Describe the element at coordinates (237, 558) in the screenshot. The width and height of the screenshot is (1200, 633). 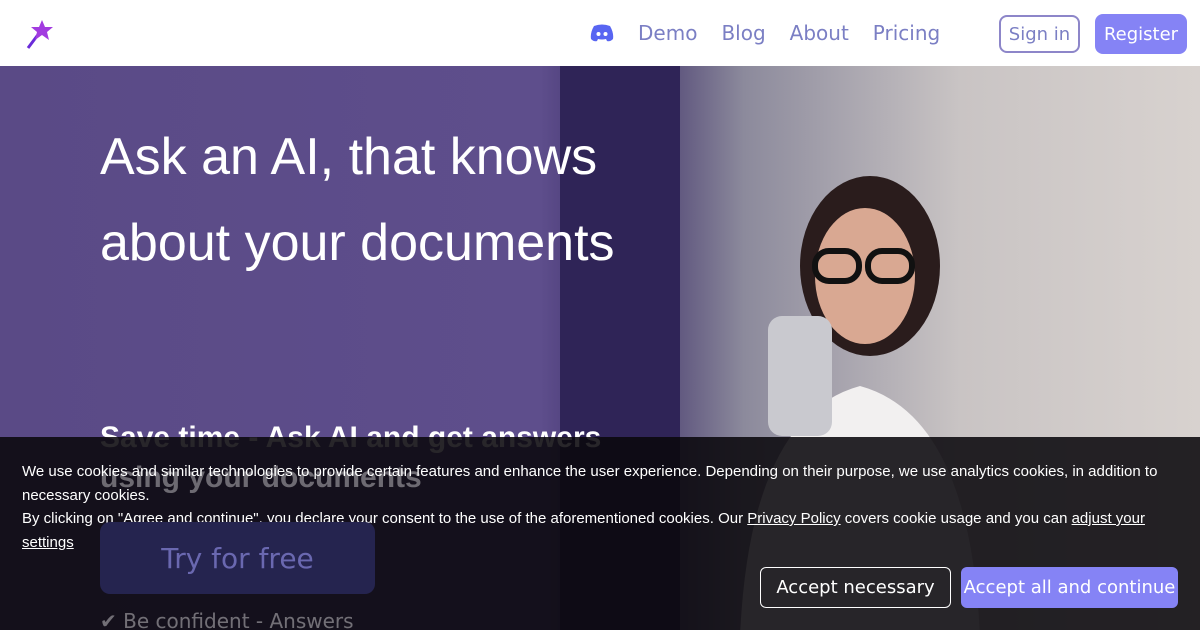
I see `try-for-free-button: Try for free` at that location.